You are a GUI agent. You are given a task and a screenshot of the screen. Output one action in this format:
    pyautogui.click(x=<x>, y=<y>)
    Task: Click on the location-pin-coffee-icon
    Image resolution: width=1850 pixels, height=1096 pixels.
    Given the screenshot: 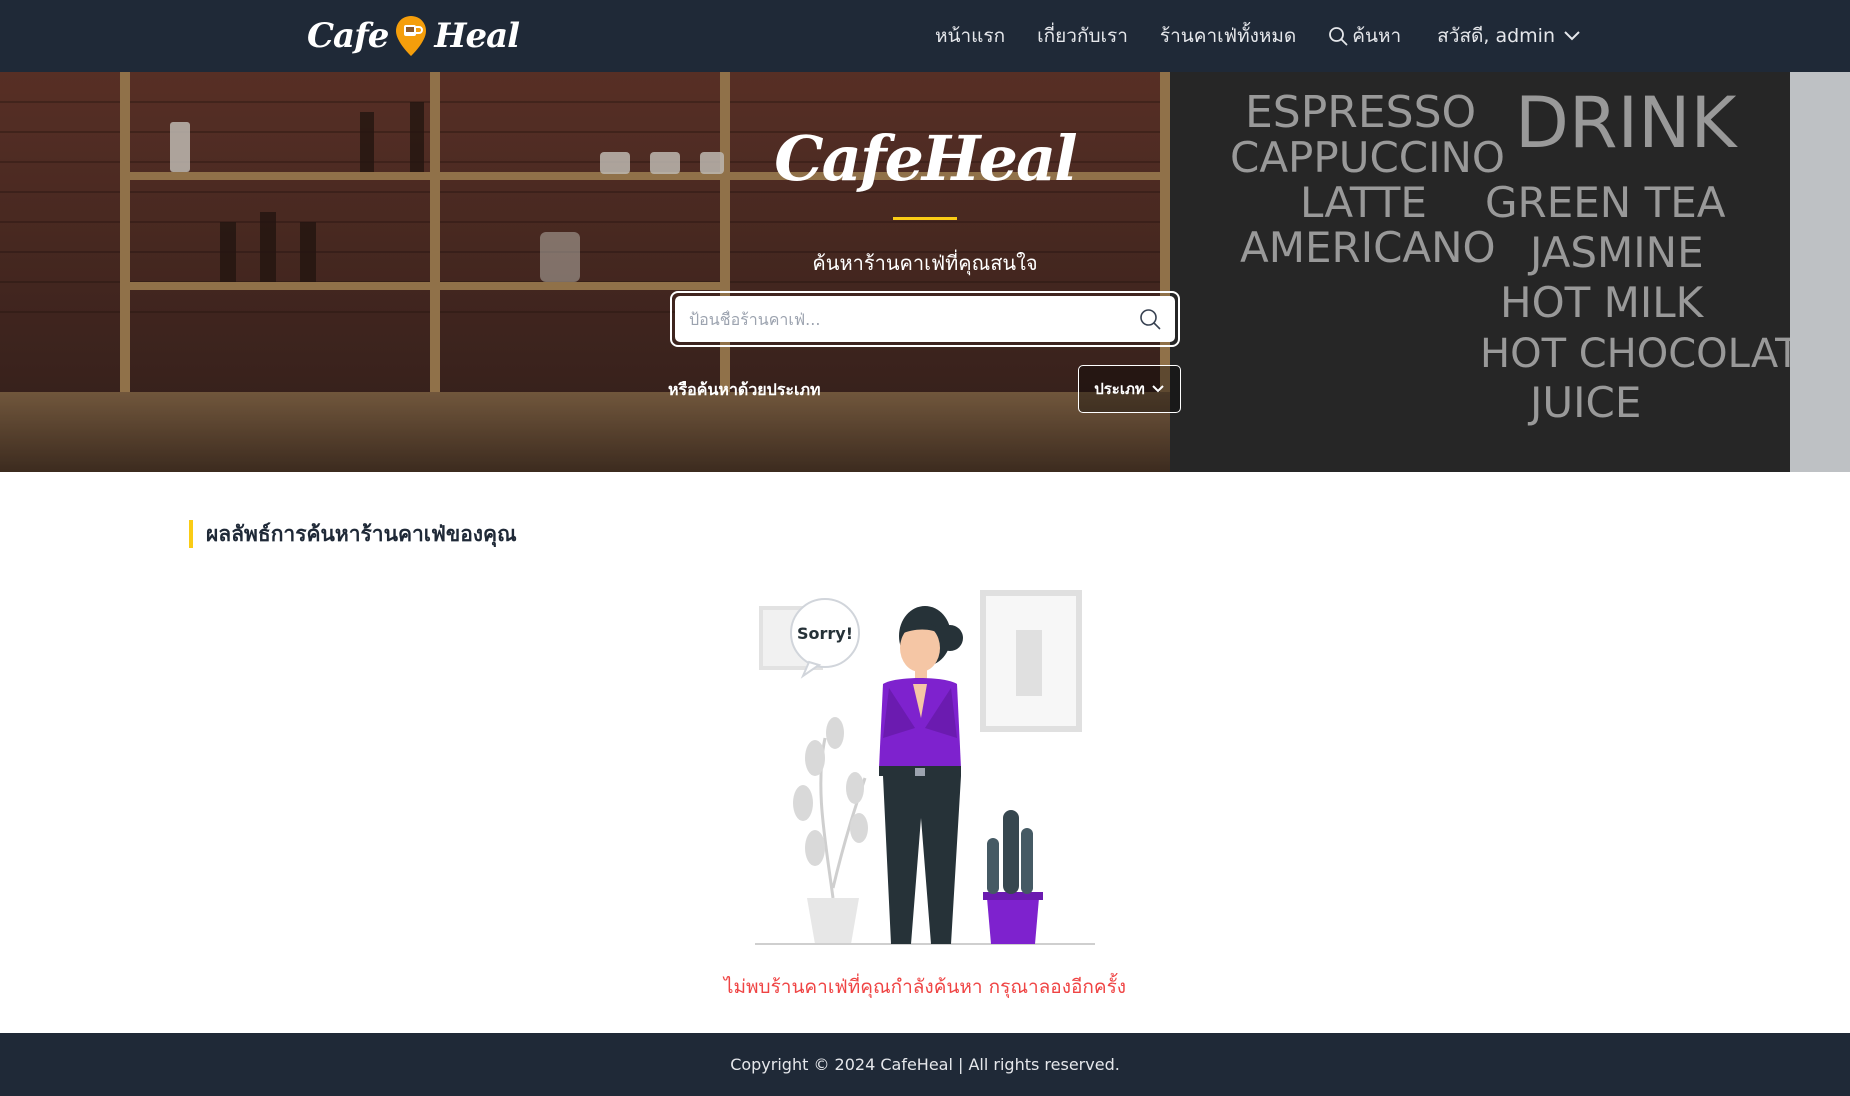 What is the action you would take?
    pyautogui.click(x=411, y=36)
    